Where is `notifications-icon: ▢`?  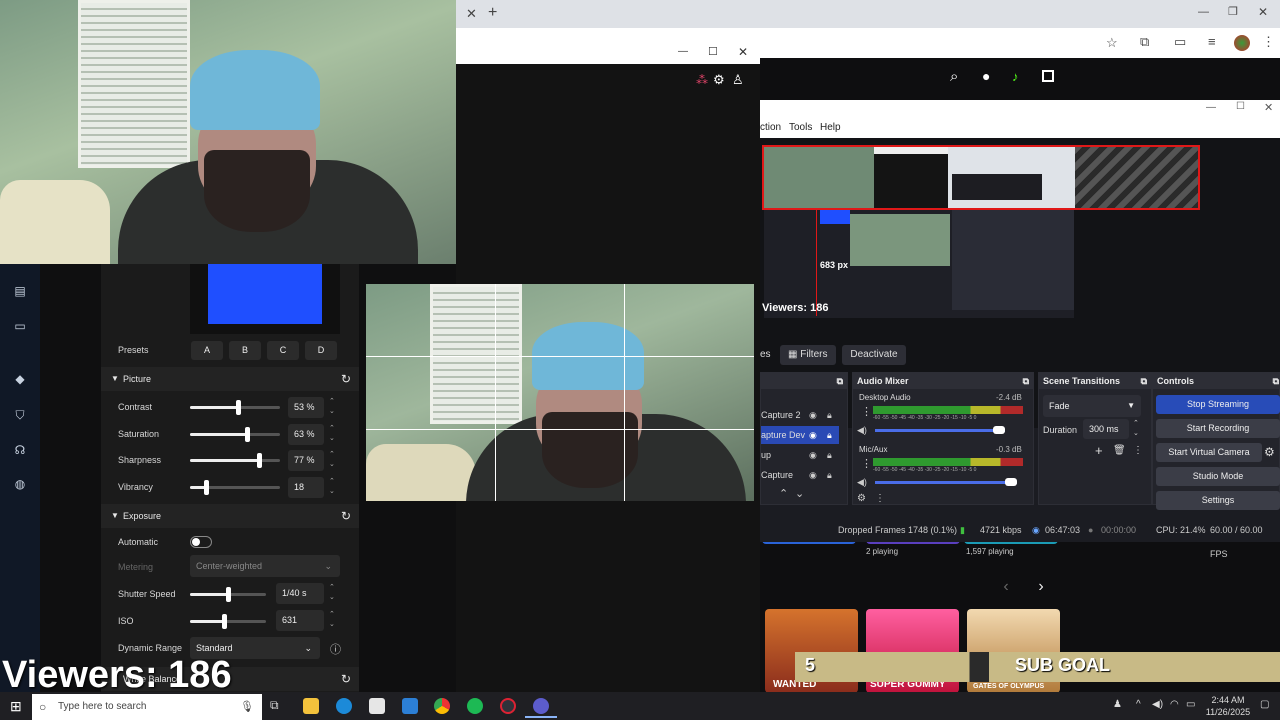 notifications-icon: ▢ is located at coordinates (1264, 704).